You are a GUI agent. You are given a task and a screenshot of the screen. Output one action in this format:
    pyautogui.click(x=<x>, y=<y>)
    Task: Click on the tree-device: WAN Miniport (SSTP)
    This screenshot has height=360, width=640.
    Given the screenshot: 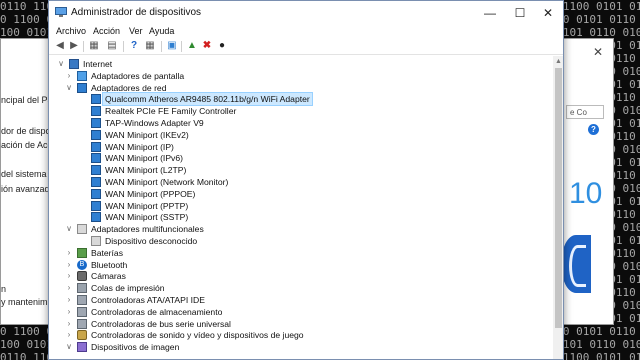 What is the action you would take?
    pyautogui.click(x=299, y=217)
    